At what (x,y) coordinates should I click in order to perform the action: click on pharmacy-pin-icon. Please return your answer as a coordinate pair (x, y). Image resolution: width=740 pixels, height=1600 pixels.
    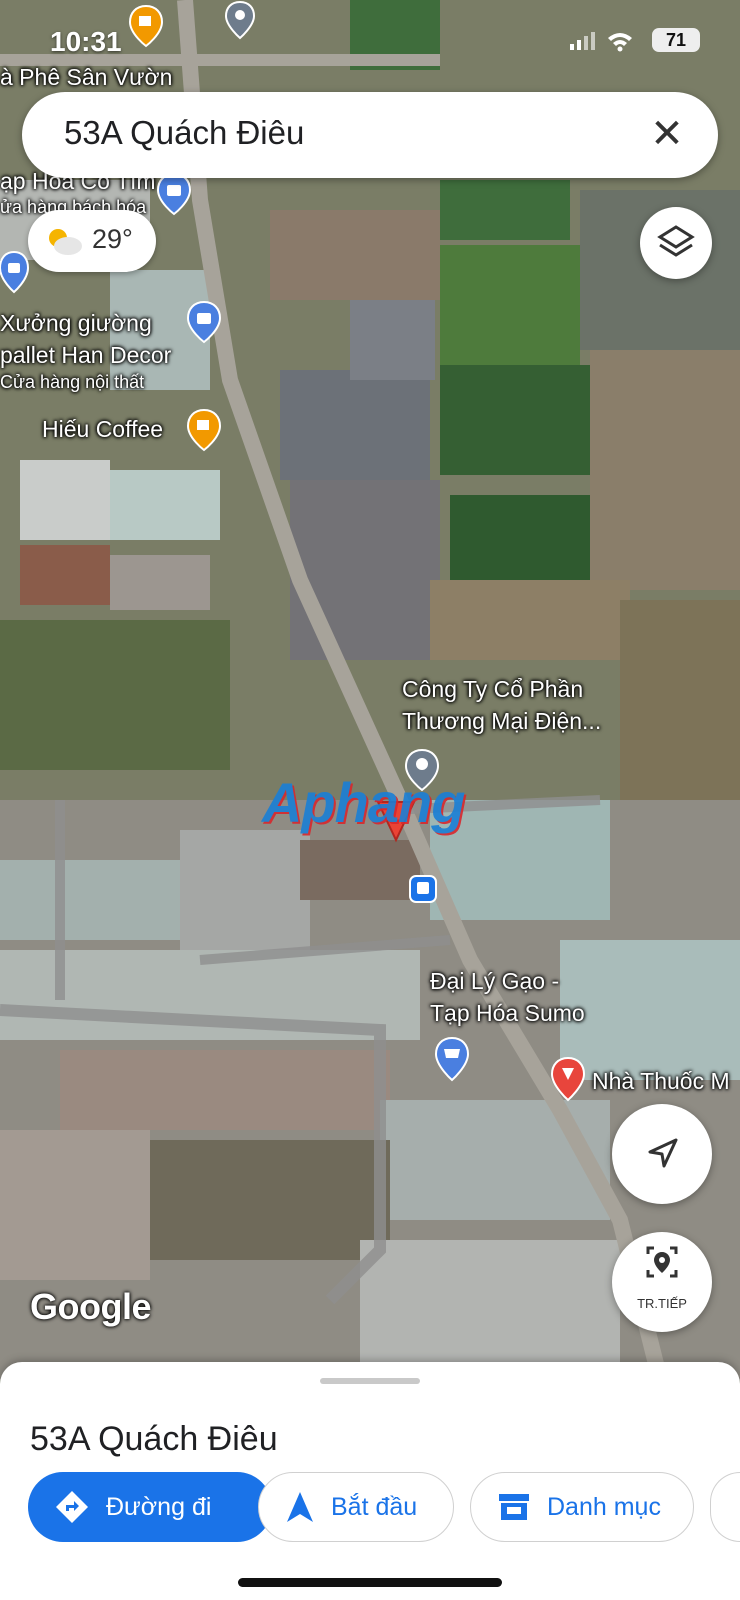
    Looking at the image, I should click on (568, 1079).